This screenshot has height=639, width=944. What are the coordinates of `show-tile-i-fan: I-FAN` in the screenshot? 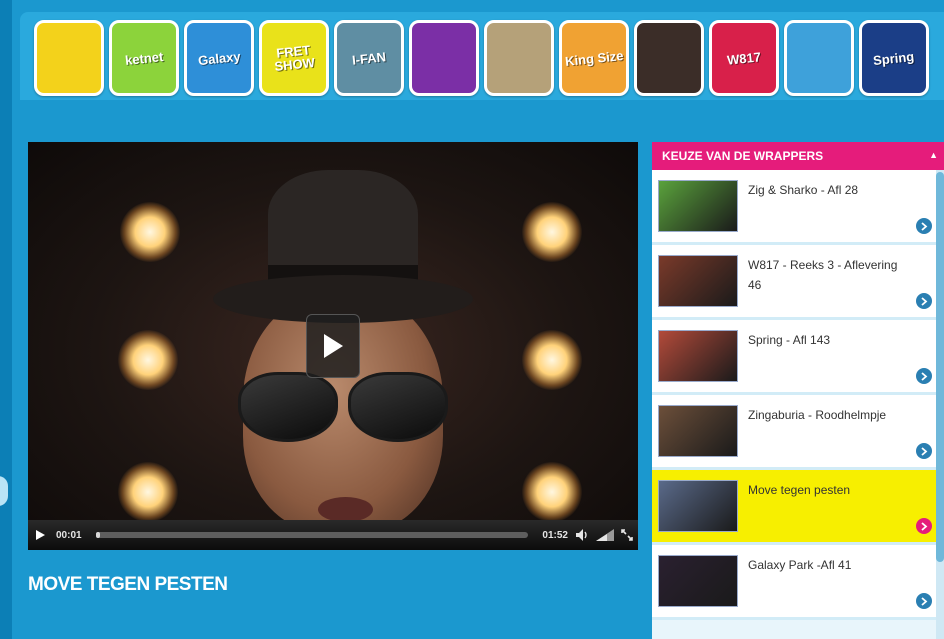 It's located at (369, 58).